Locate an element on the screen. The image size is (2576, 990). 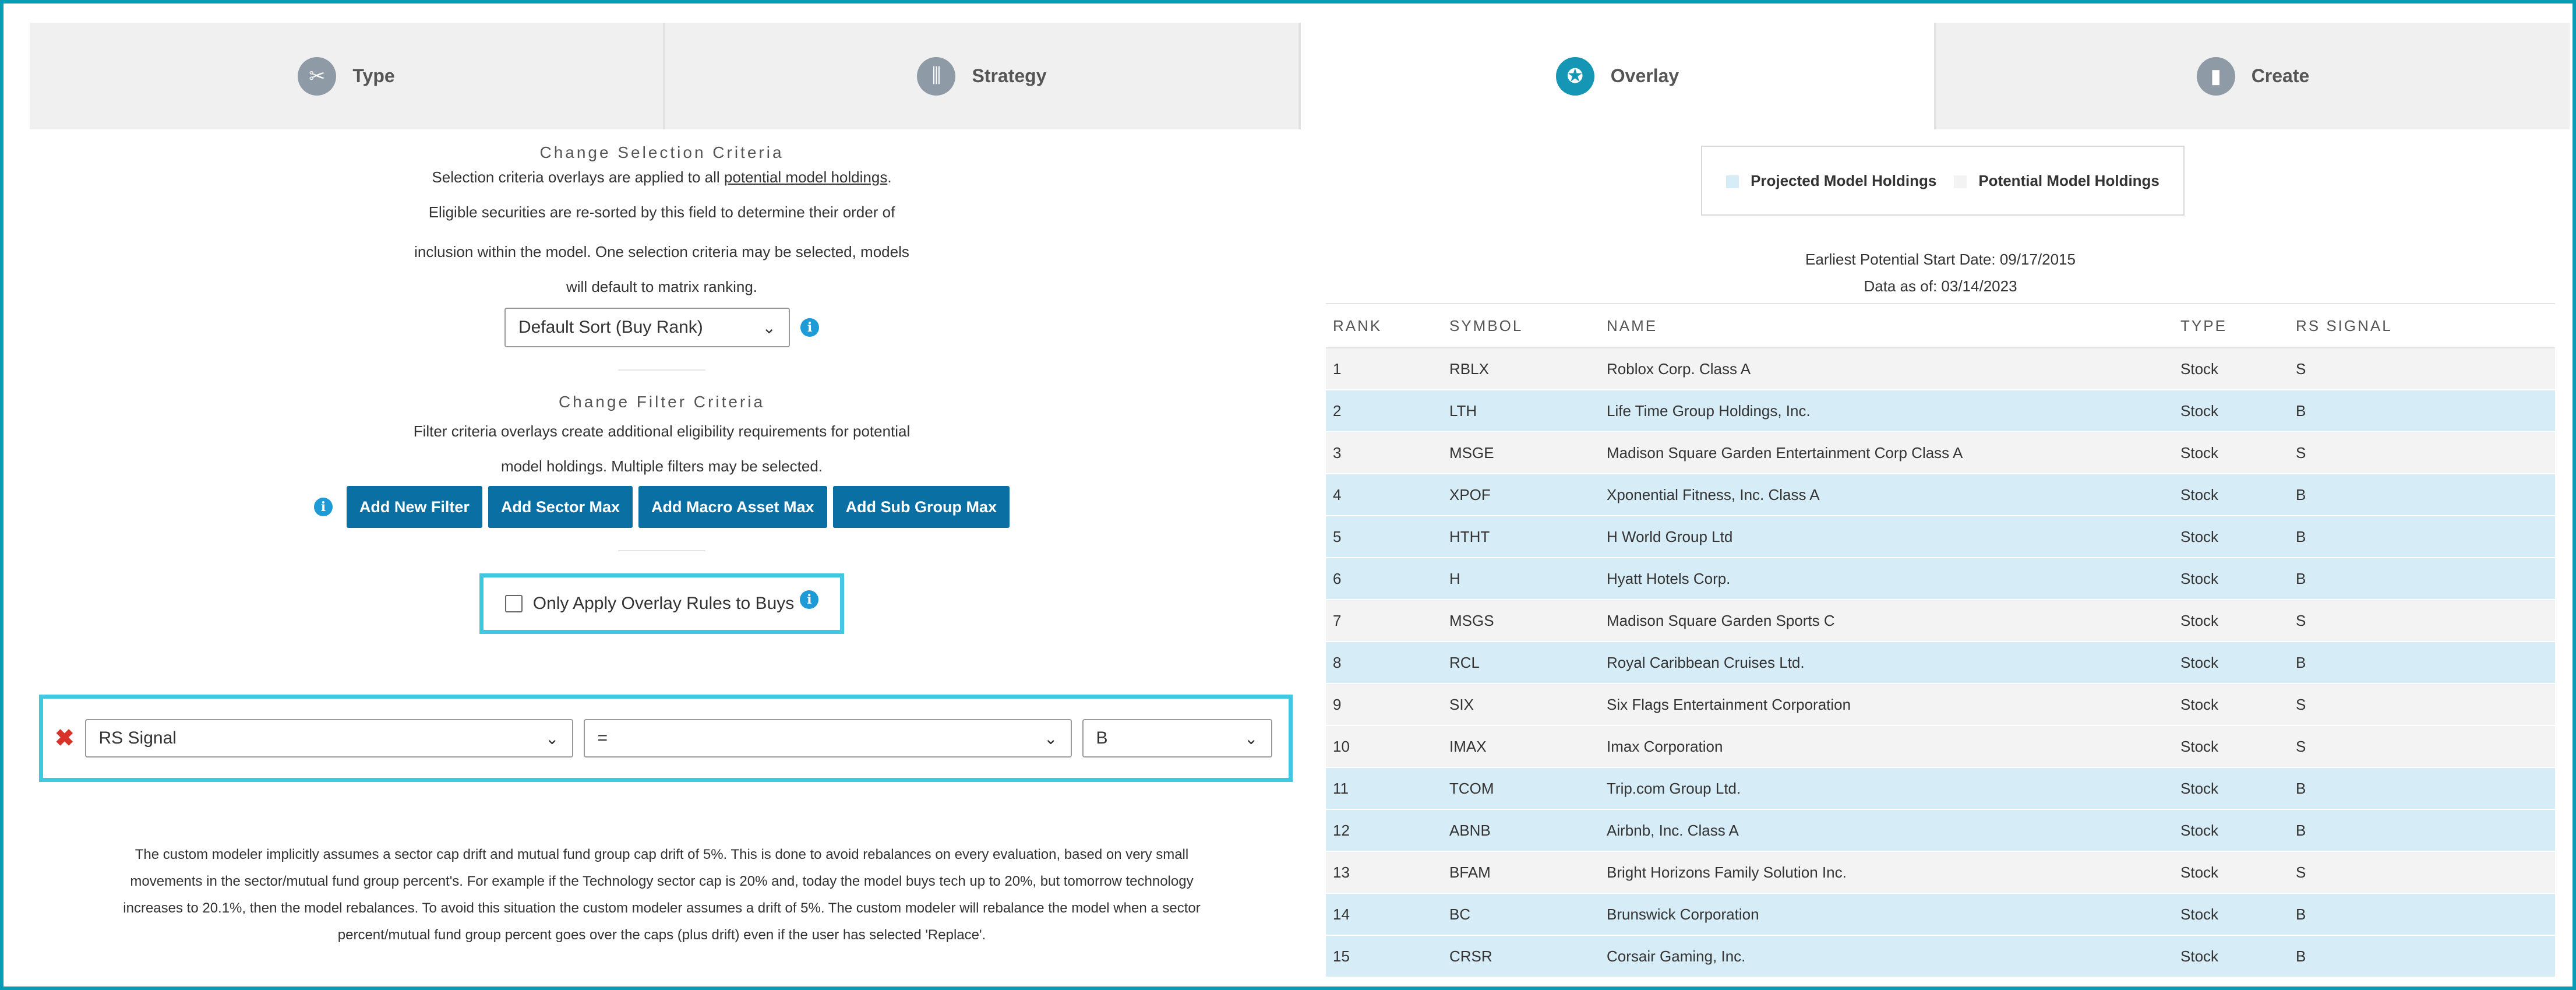
tab-type-label: Type is located at coordinates (374, 75).